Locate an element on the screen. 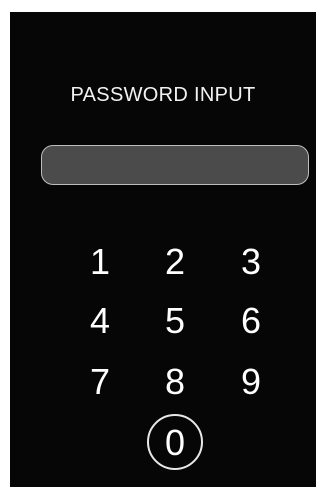 Image resolution: width=325 pixels, height=490 pixels. key-6: 6 is located at coordinates (251, 321).